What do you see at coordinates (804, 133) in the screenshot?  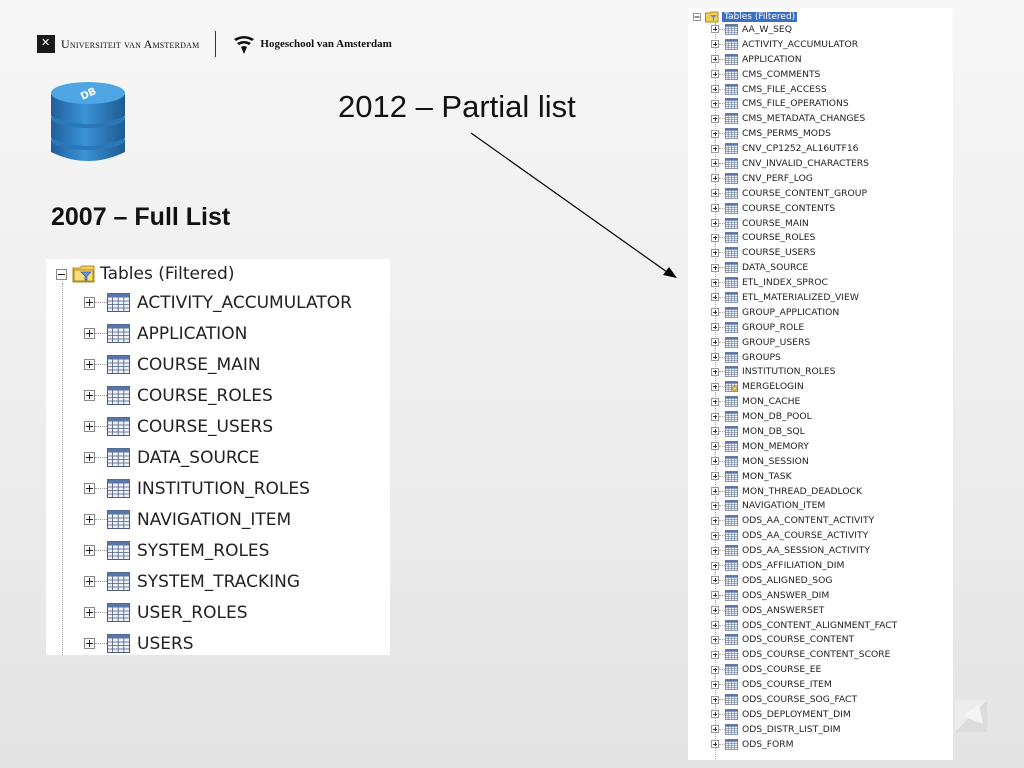 I see `tree-item-cms-perms-mods: CMS_PERMS_MODS` at bounding box center [804, 133].